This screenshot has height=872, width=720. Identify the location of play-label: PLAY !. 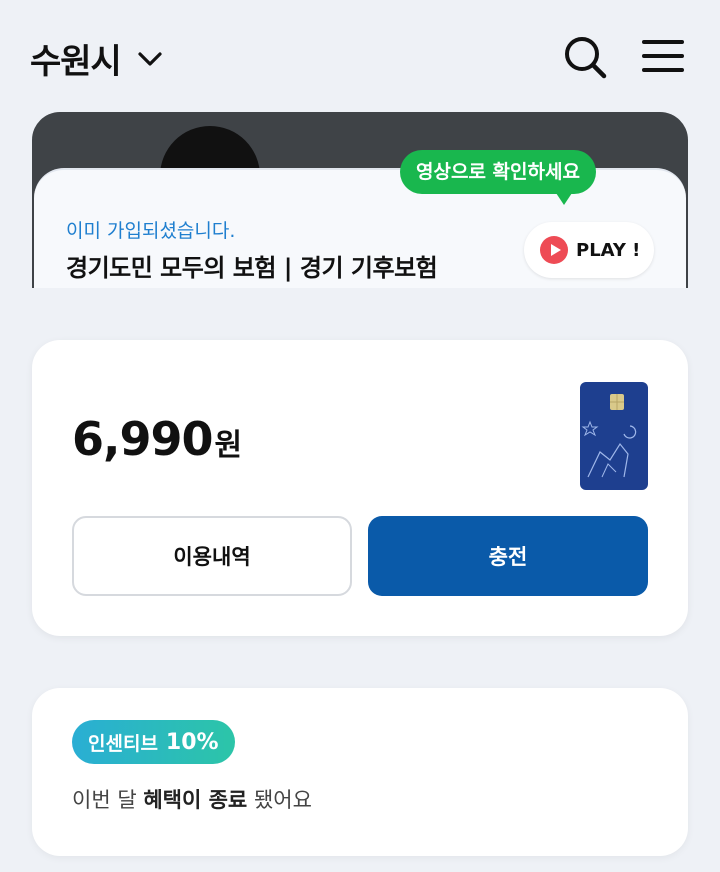
(608, 250).